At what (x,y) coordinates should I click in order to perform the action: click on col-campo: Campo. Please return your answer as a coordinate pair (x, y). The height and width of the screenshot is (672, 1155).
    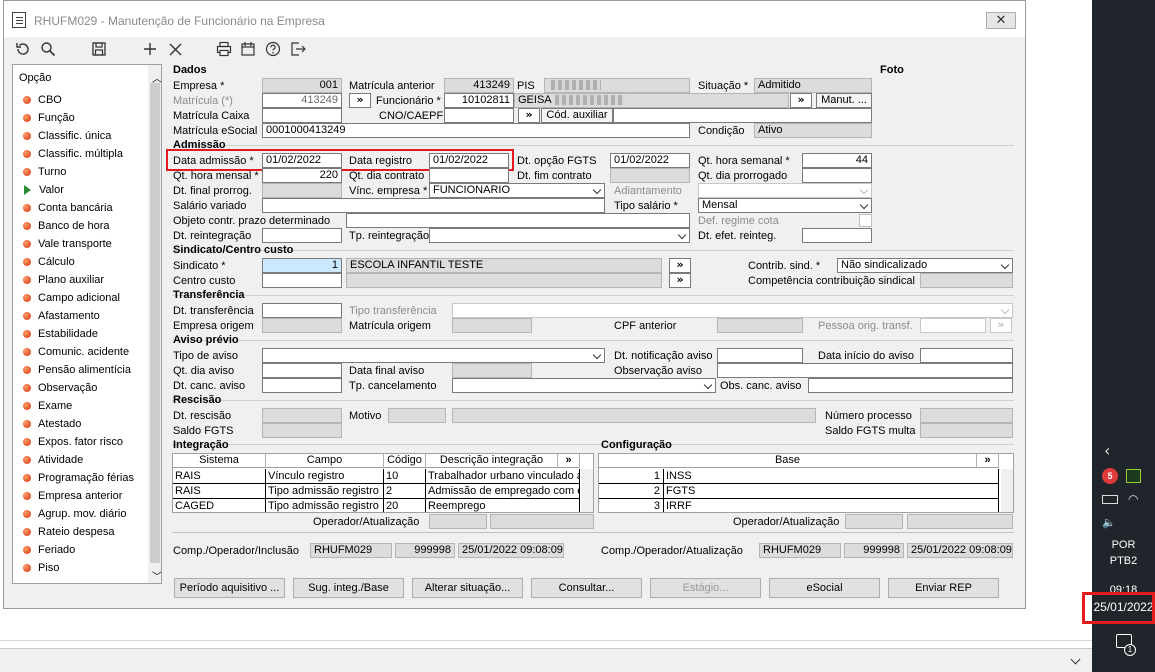
    Looking at the image, I should click on (325, 461).